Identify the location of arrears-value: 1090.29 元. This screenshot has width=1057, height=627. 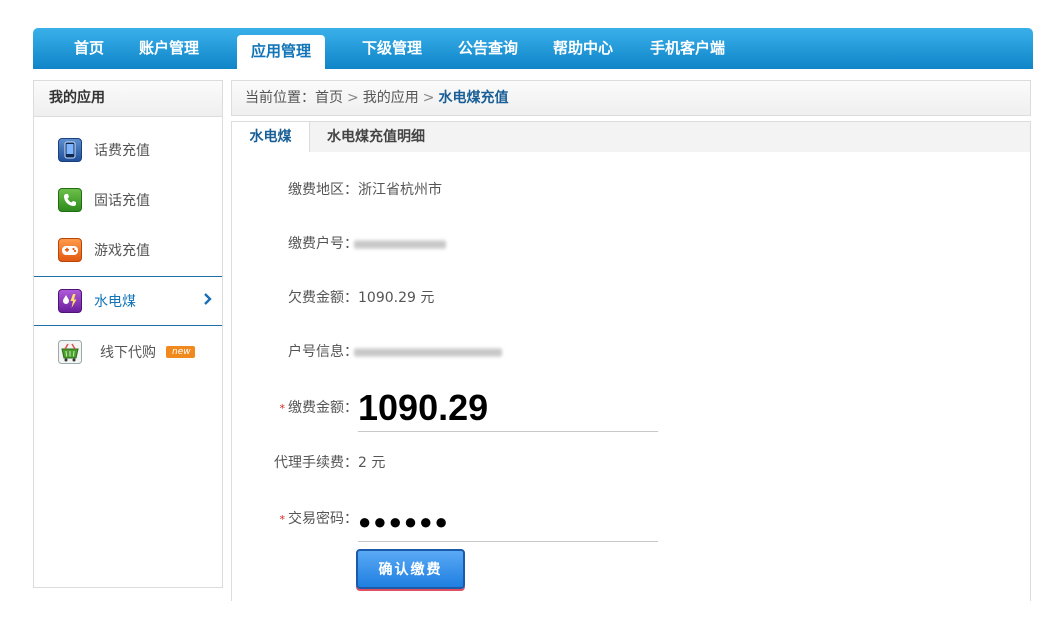
(396, 298).